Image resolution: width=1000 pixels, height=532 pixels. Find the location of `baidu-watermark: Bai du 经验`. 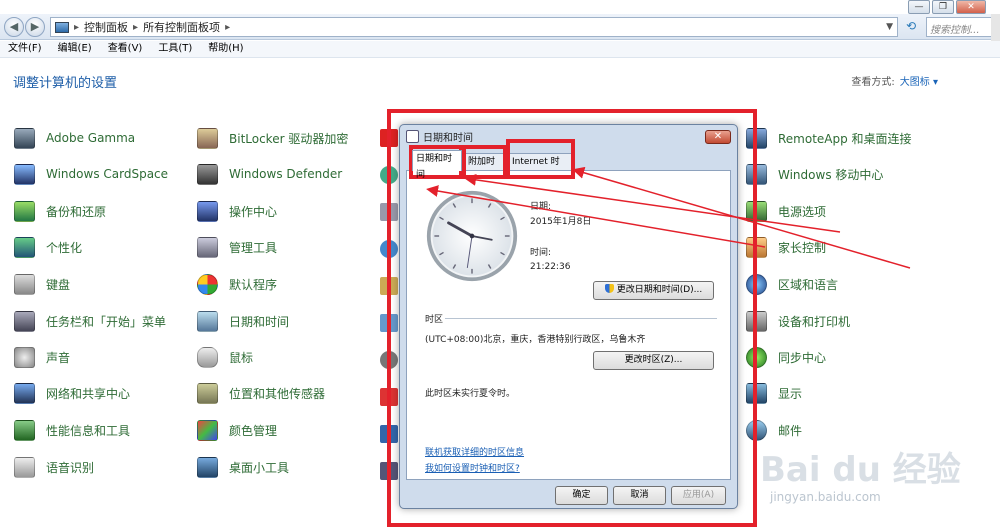

baidu-watermark: Bai du 经验 is located at coordinates (860, 470).